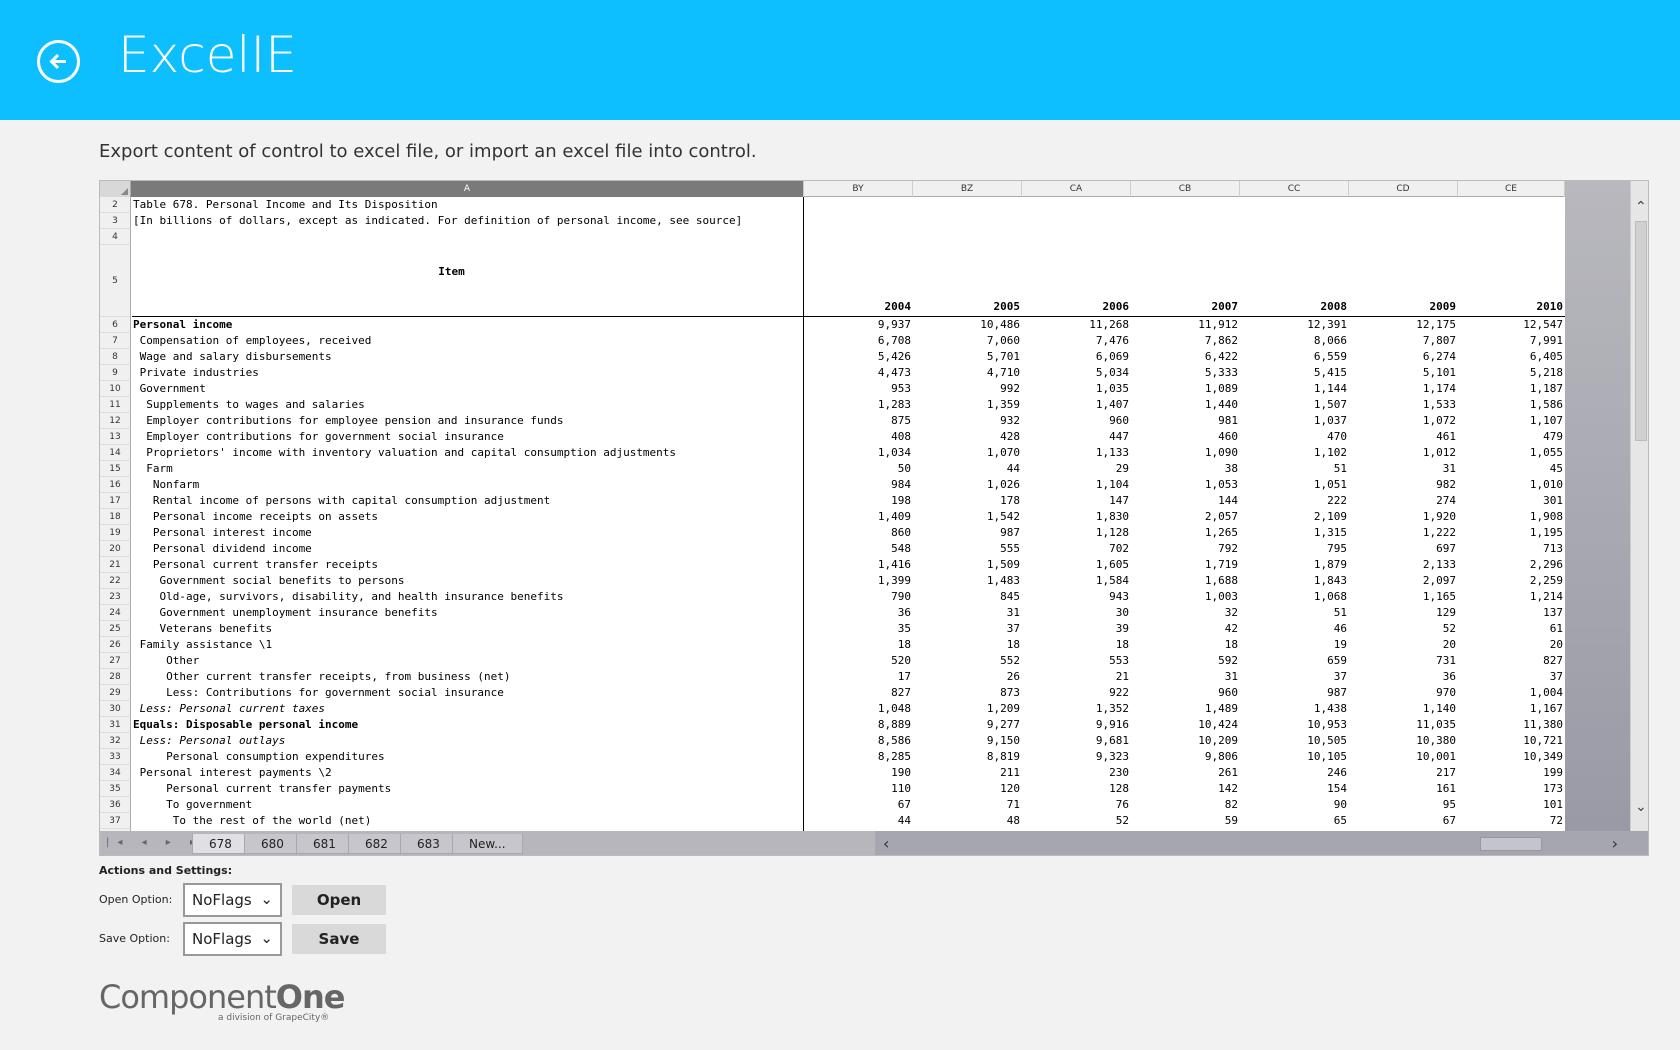  I want to click on cell-value: 953, so click(857, 389).